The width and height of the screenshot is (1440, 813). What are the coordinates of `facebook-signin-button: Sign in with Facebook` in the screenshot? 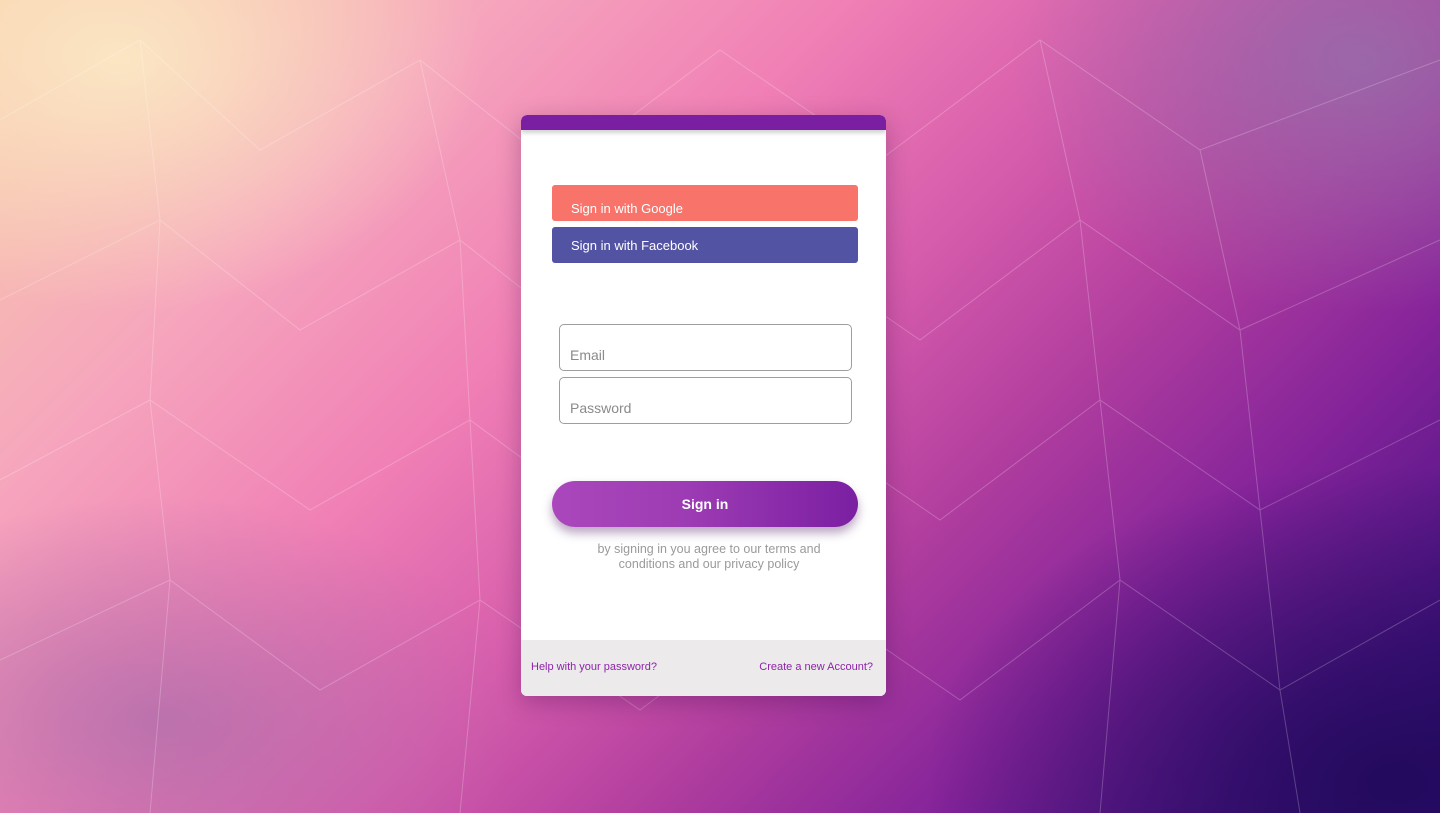 It's located at (705, 245).